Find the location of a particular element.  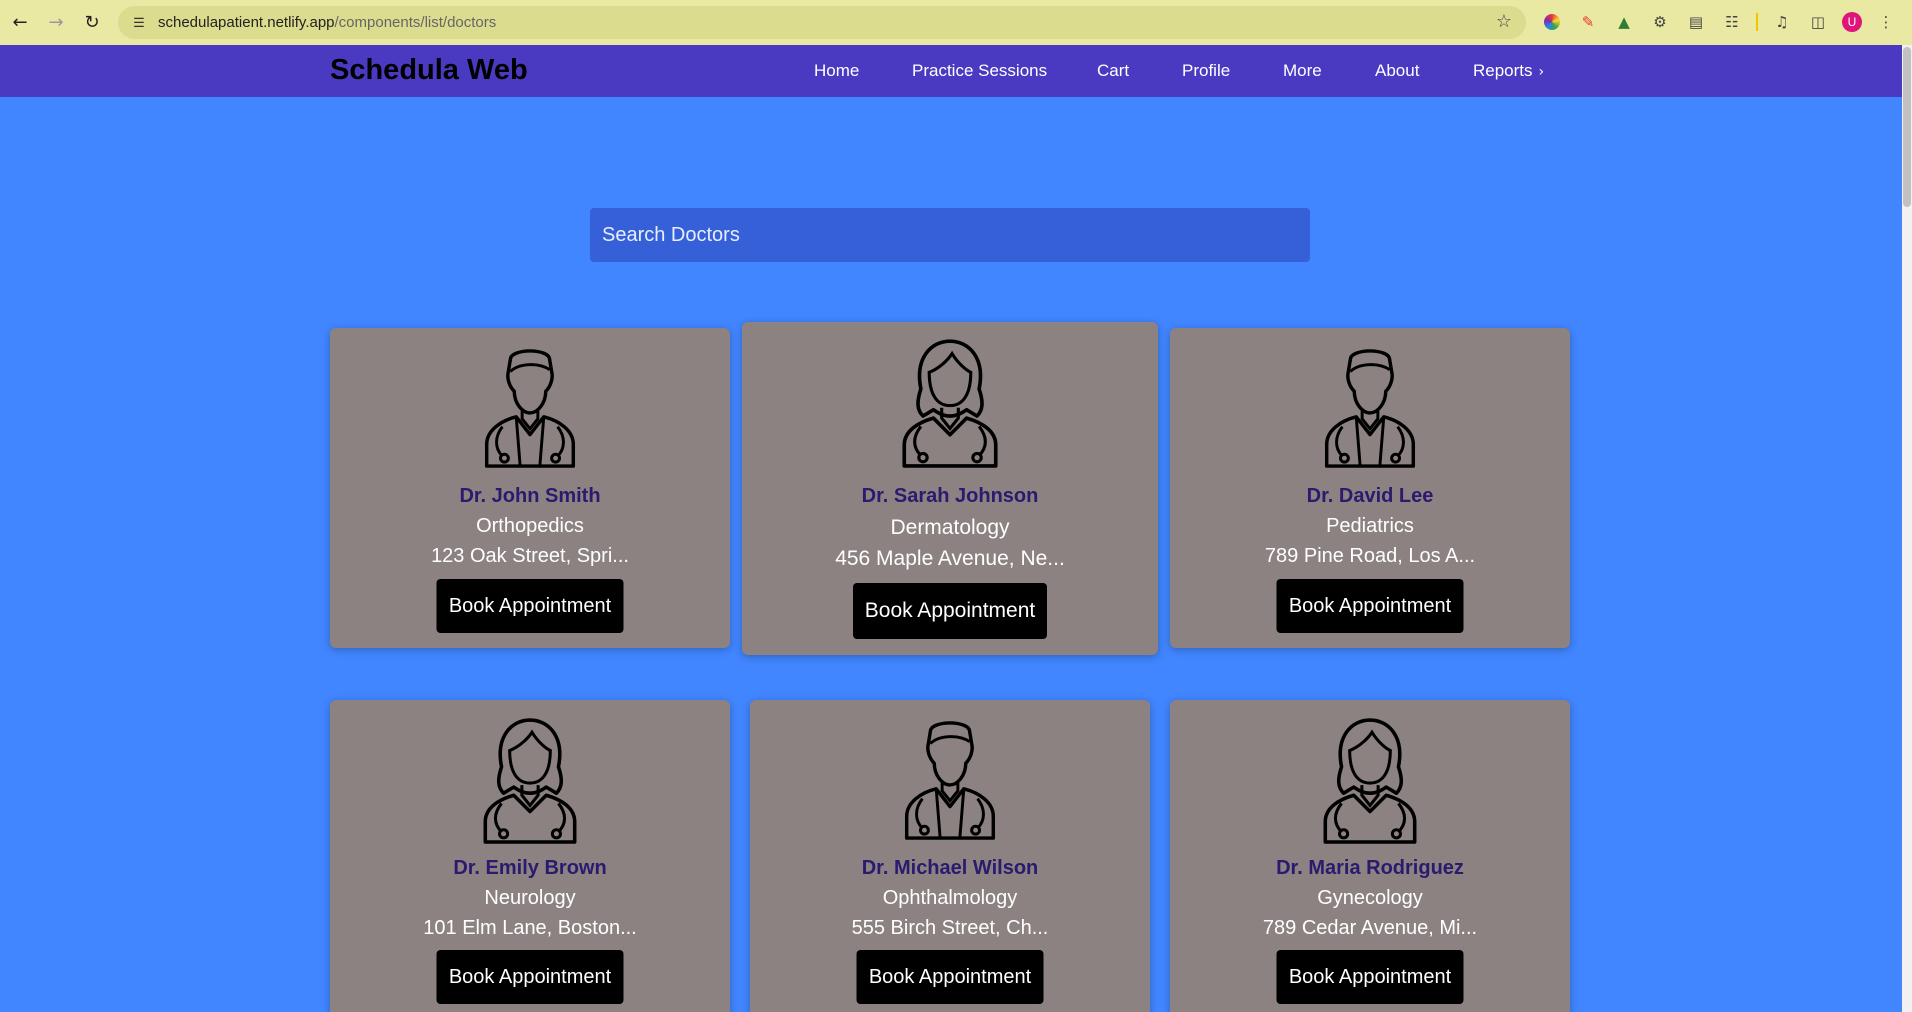

nav-more: More is located at coordinates (1302, 71).